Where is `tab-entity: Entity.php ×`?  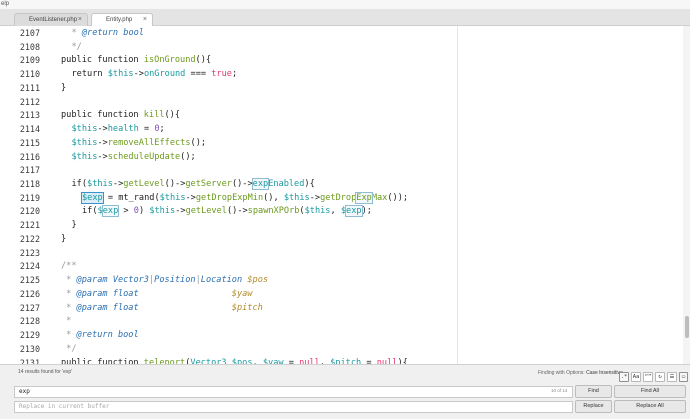 tab-entity: Entity.php × is located at coordinates (122, 20).